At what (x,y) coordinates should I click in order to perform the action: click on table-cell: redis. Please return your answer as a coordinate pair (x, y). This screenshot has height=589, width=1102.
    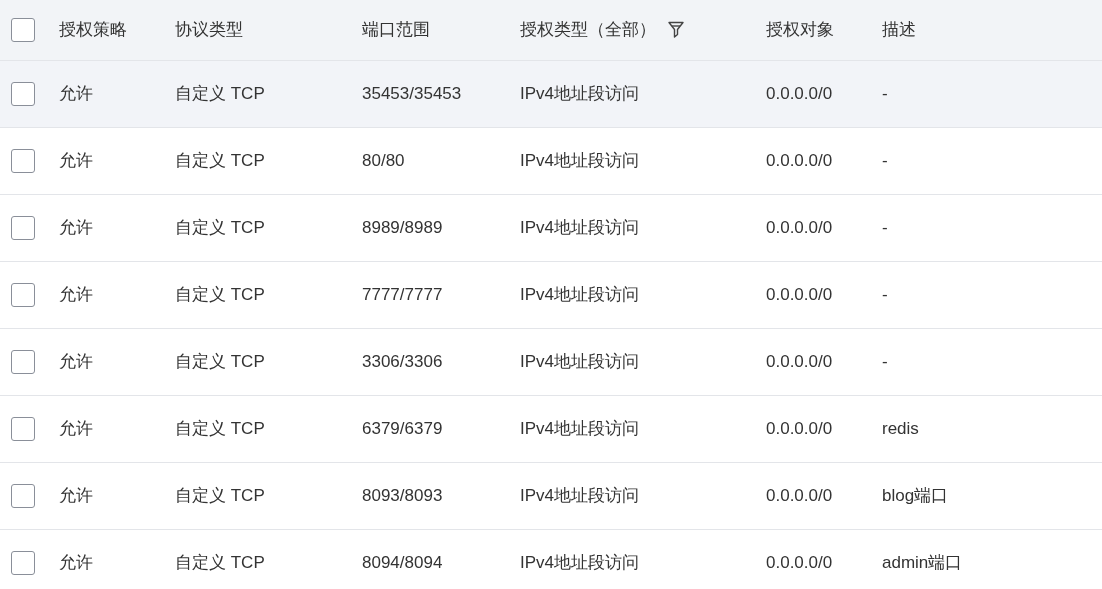
    Looking at the image, I should click on (900, 429).